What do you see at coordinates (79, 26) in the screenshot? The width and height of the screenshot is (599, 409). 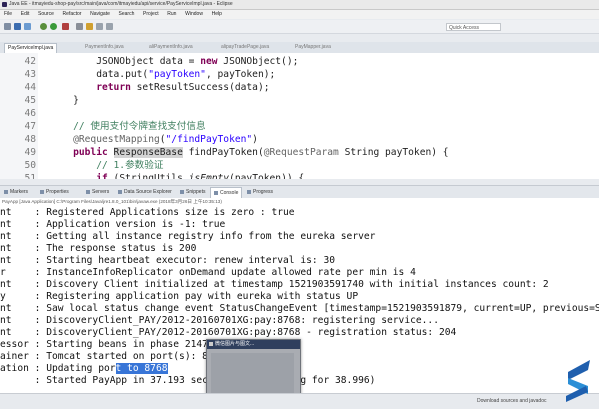 I see `search-icon` at bounding box center [79, 26].